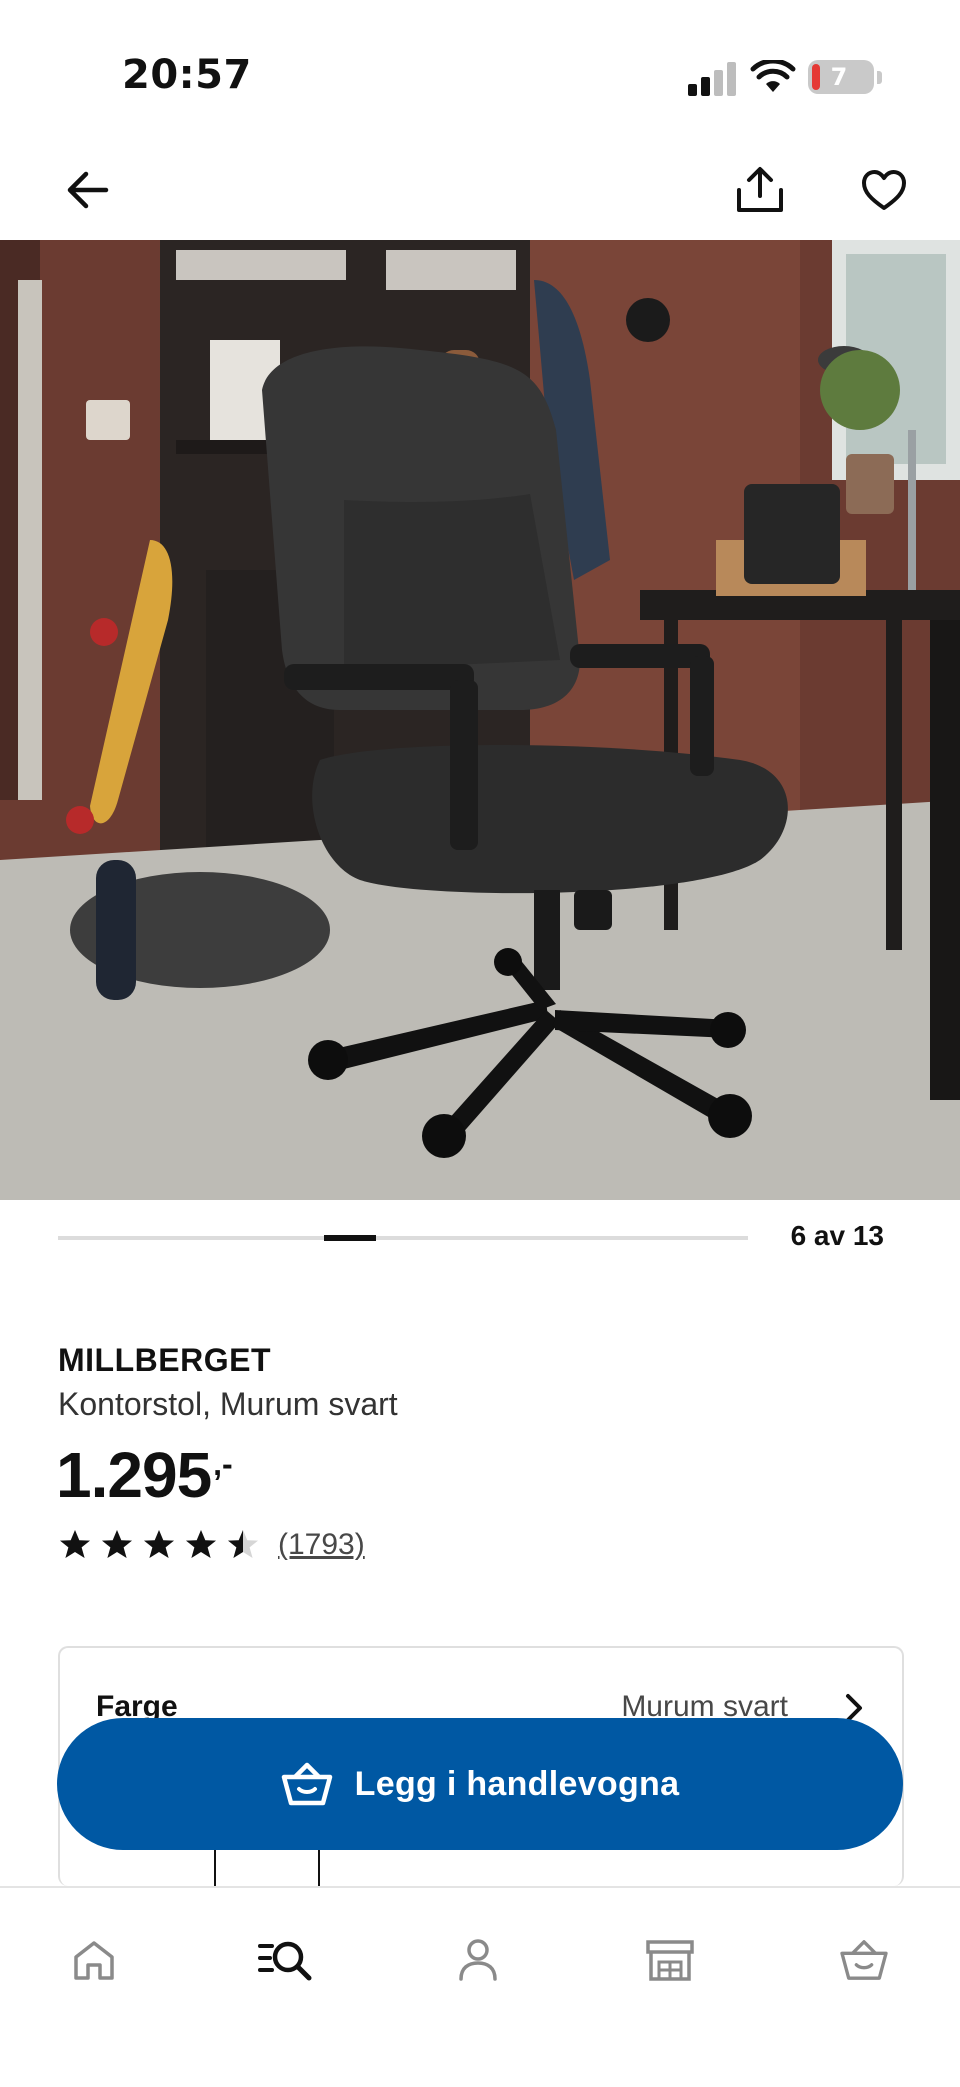  I want to click on heart-icon, so click(884, 190).